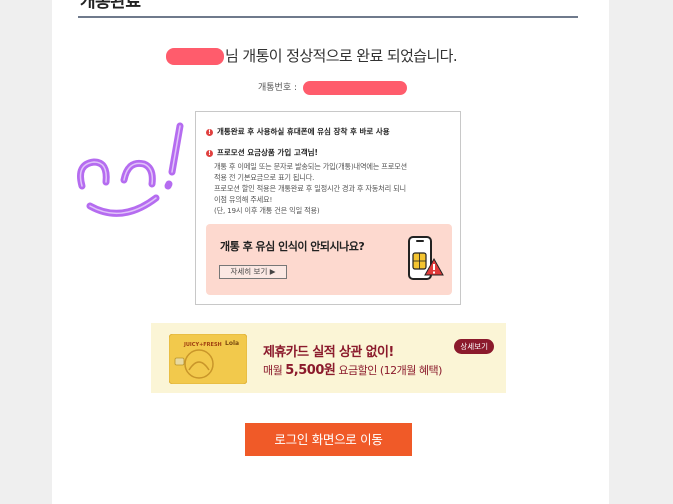 Image resolution: width=673 pixels, height=504 pixels. Describe the element at coordinates (253, 272) in the screenshot. I see `sim-detail-button: 자세히 보기 ▶` at that location.